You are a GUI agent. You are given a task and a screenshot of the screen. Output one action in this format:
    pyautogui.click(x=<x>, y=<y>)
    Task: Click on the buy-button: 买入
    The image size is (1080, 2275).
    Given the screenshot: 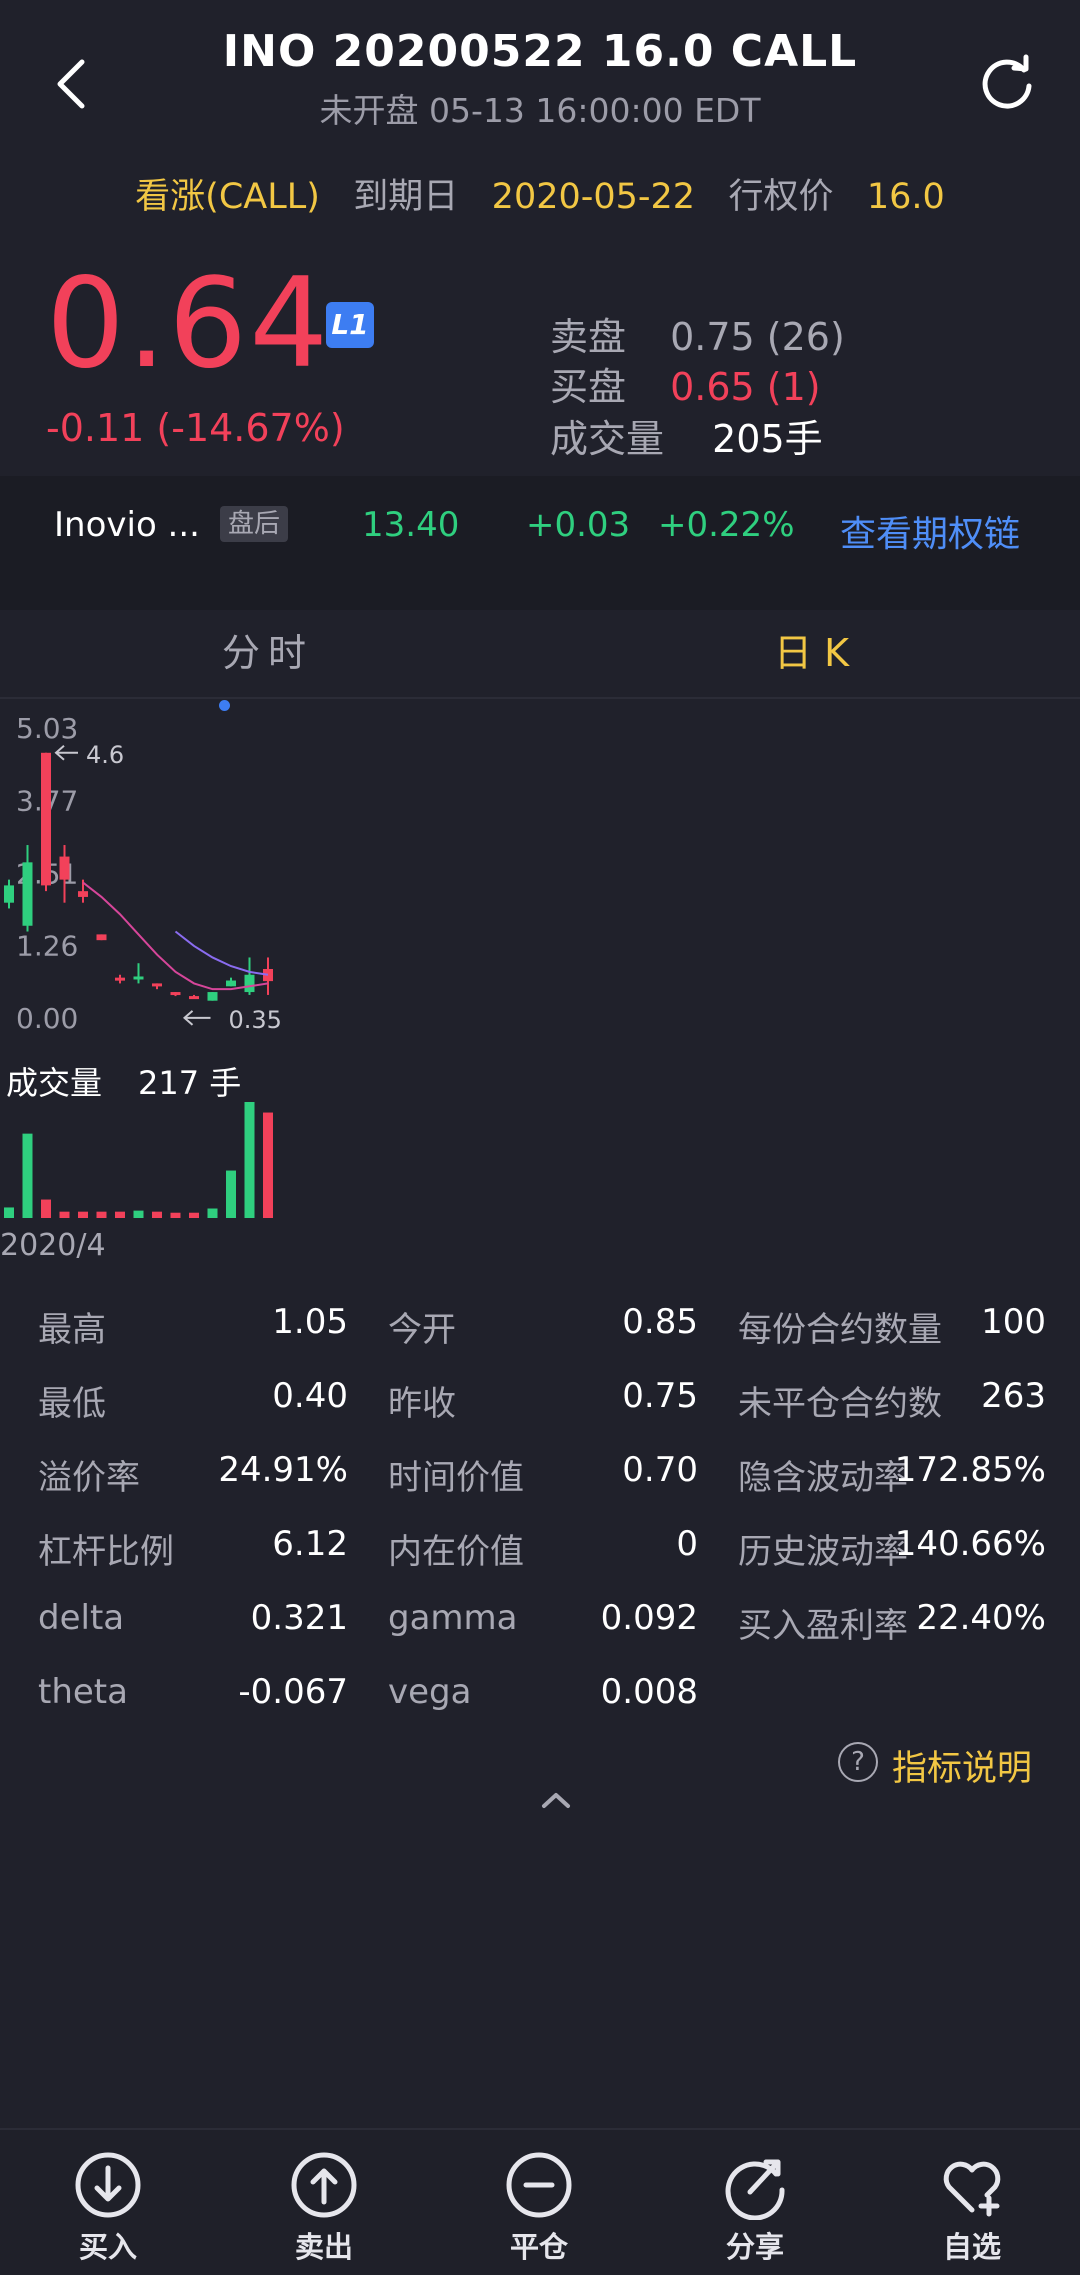 What is the action you would take?
    pyautogui.click(x=108, y=2208)
    